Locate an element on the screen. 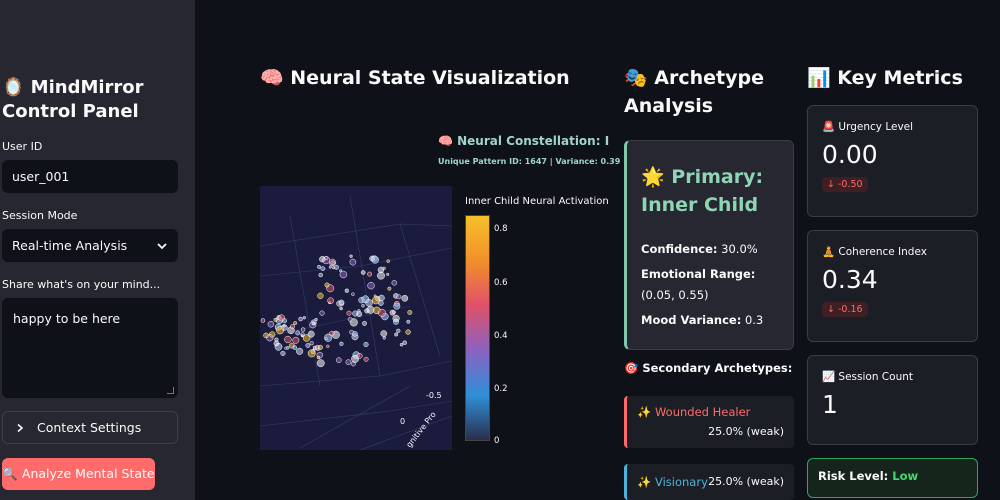 This screenshot has width=1000, height=500. analyze-button: 🔍 Analyze Mental State is located at coordinates (78, 474).